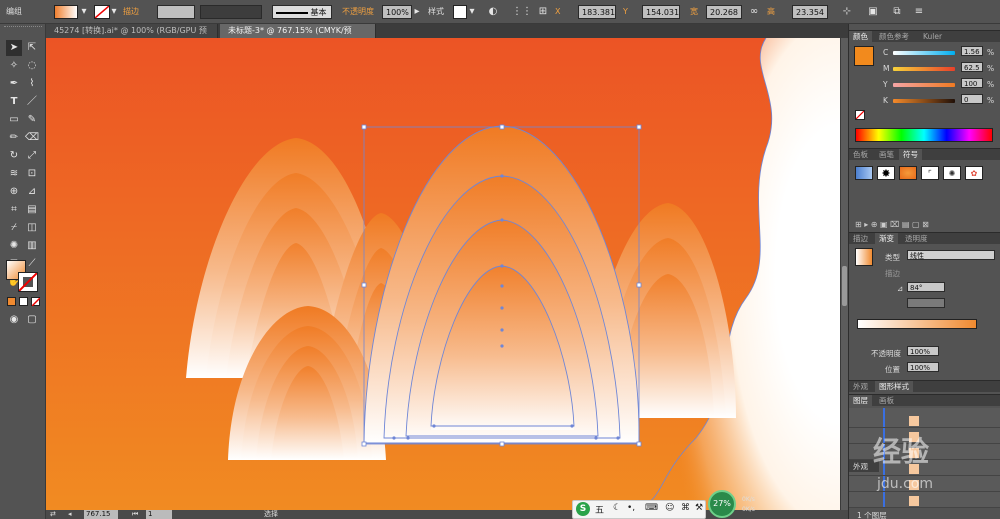 Image resolution: width=1000 pixels, height=519 pixels. Describe the element at coordinates (102, 12) in the screenshot. I see `stroke-swatch` at that location.